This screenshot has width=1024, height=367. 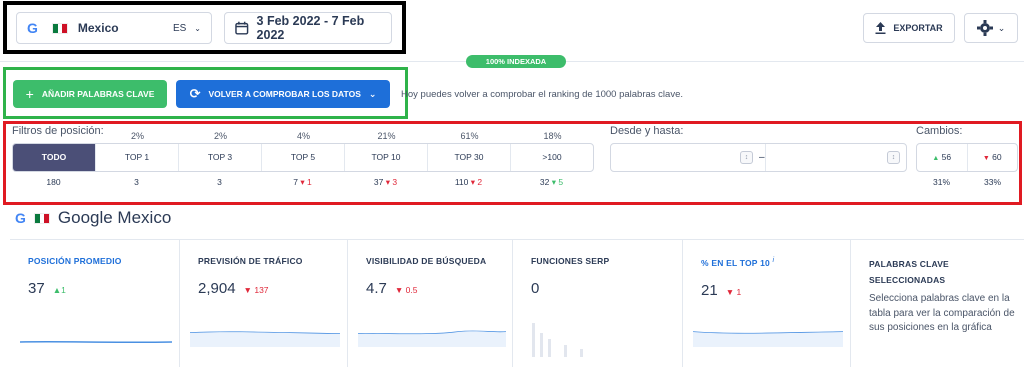 I want to click on recheck-data-button: ⟳ VOLVER A COMPROBAR LOS DATOS ⌄, so click(x=283, y=94).